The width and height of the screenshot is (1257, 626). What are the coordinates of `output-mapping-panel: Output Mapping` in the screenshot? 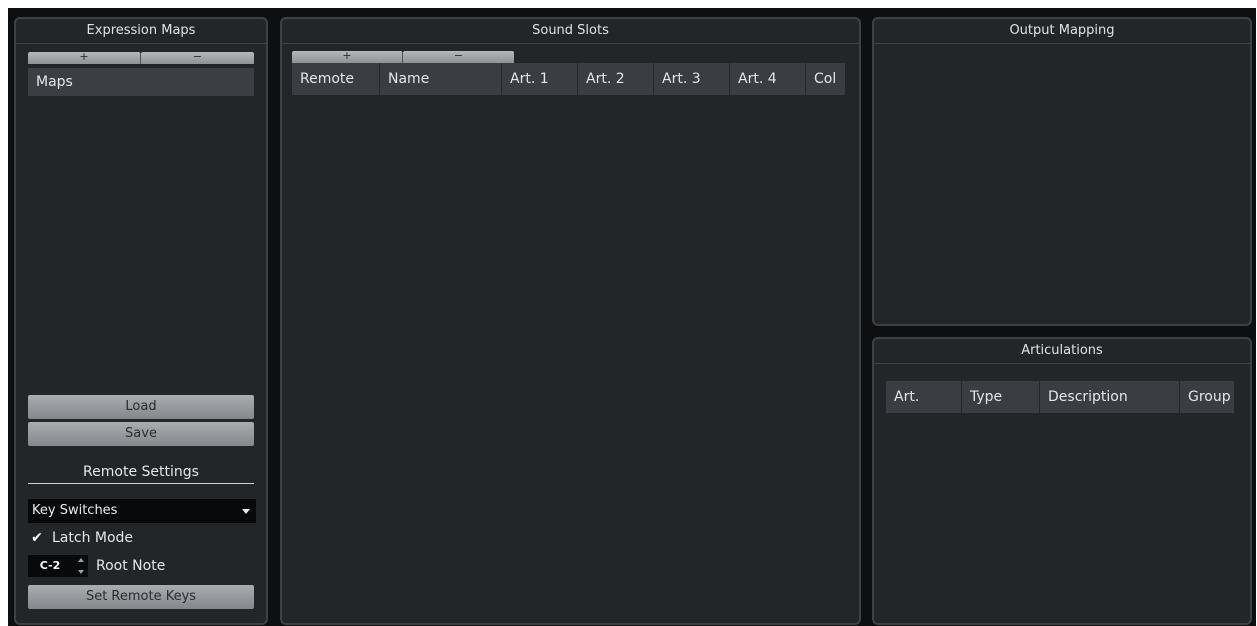 It's located at (1062, 171).